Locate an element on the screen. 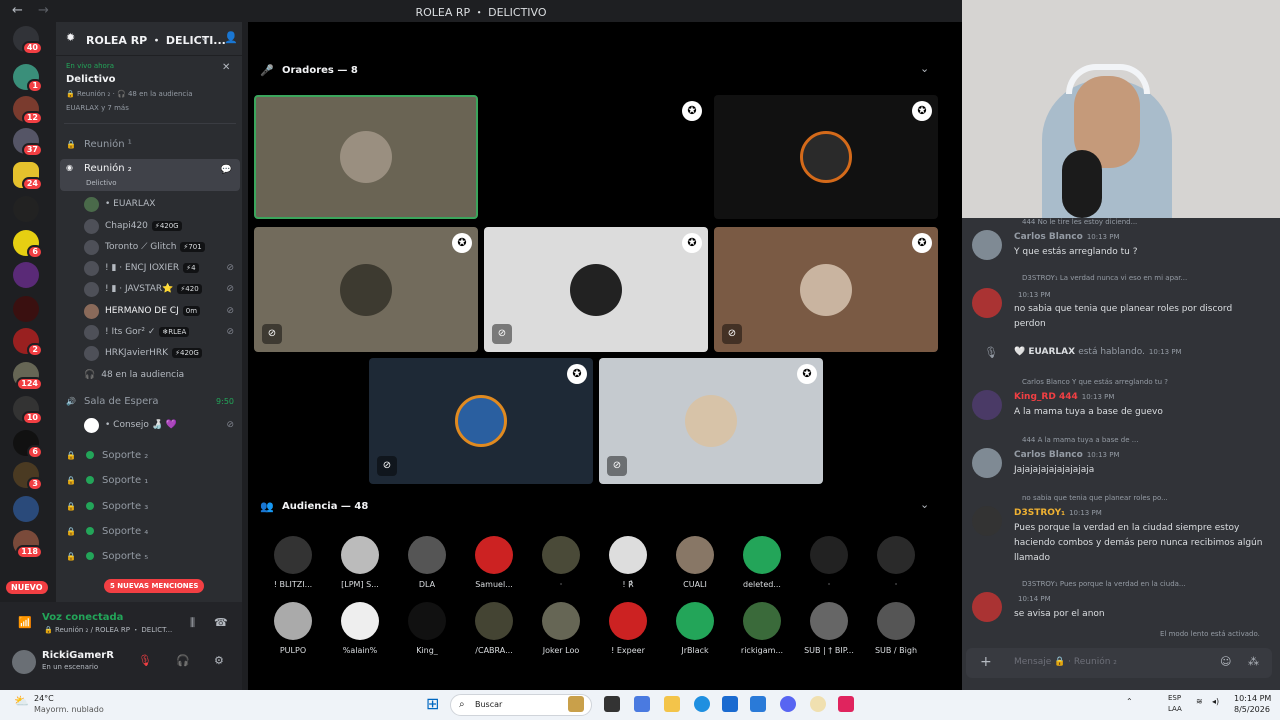 The image size is (1280, 720). discord-icon is located at coordinates (788, 704).